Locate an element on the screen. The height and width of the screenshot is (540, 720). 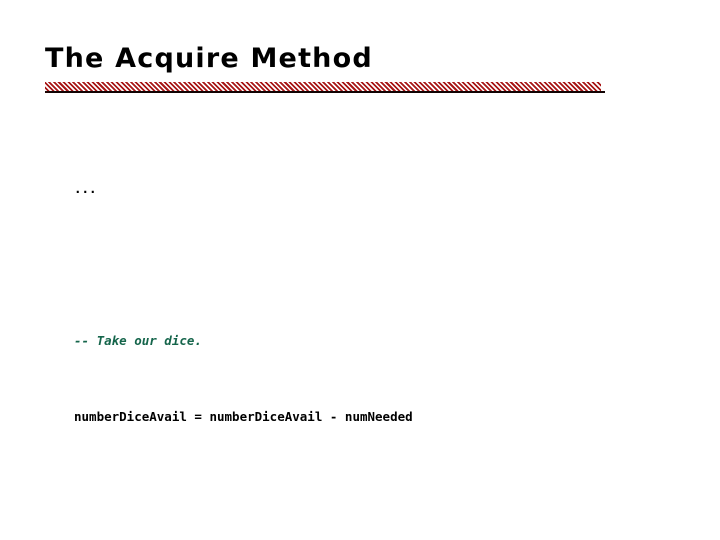
code-comment-take-dice: -- Take our dice. is located at coordinates (138, 340).